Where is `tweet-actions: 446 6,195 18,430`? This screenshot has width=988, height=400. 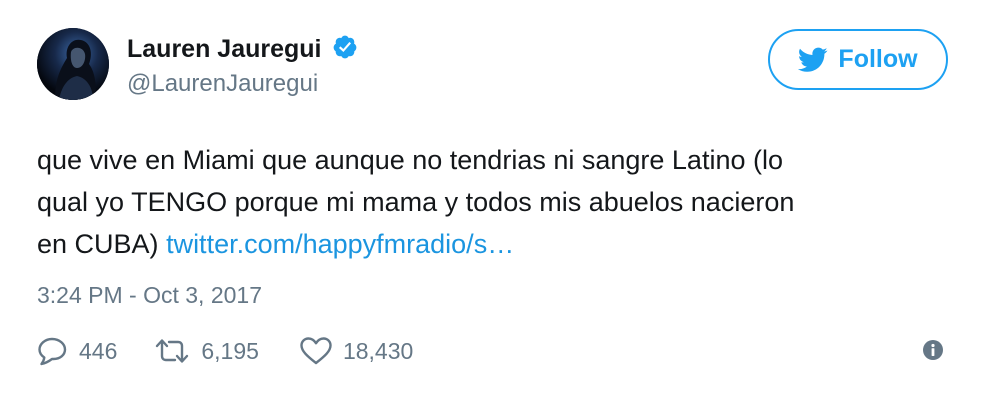 tweet-actions: 446 6,195 18,430 is located at coordinates (225, 351).